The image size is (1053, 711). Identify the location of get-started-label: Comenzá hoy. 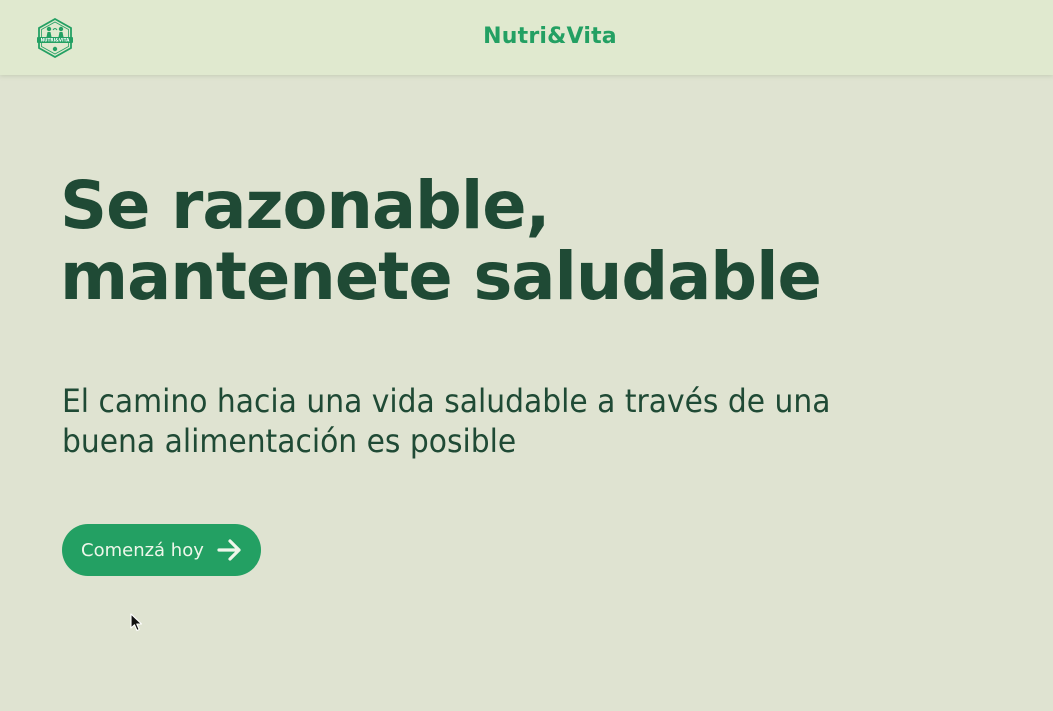
(142, 550).